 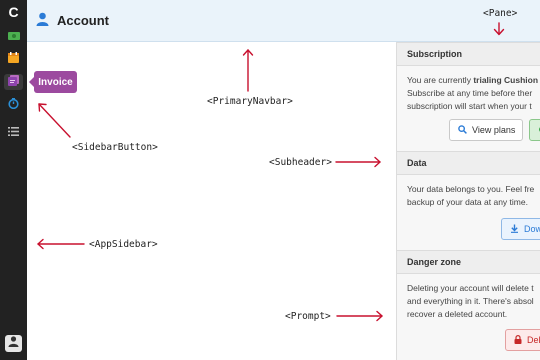 I want to click on app-logo: C, so click(x=13, y=12).